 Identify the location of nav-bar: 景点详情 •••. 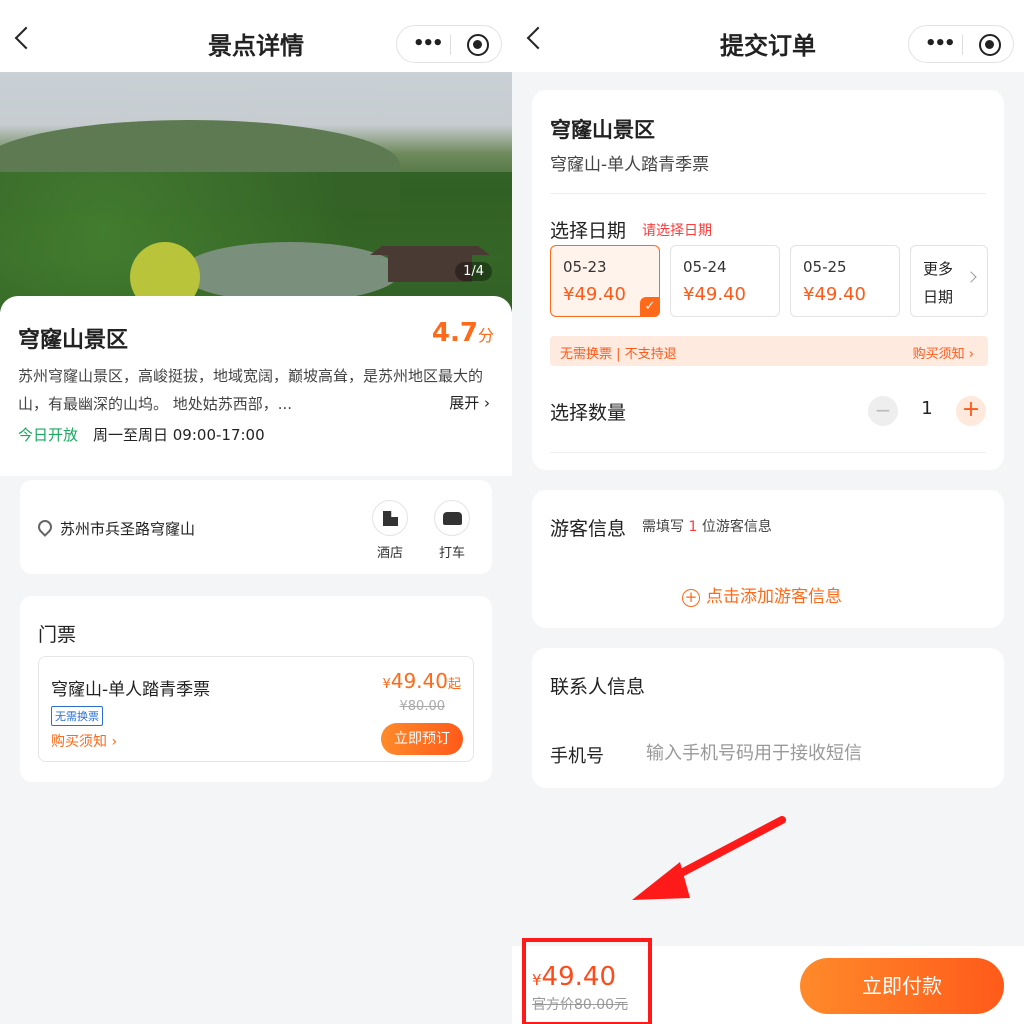
(256, 36).